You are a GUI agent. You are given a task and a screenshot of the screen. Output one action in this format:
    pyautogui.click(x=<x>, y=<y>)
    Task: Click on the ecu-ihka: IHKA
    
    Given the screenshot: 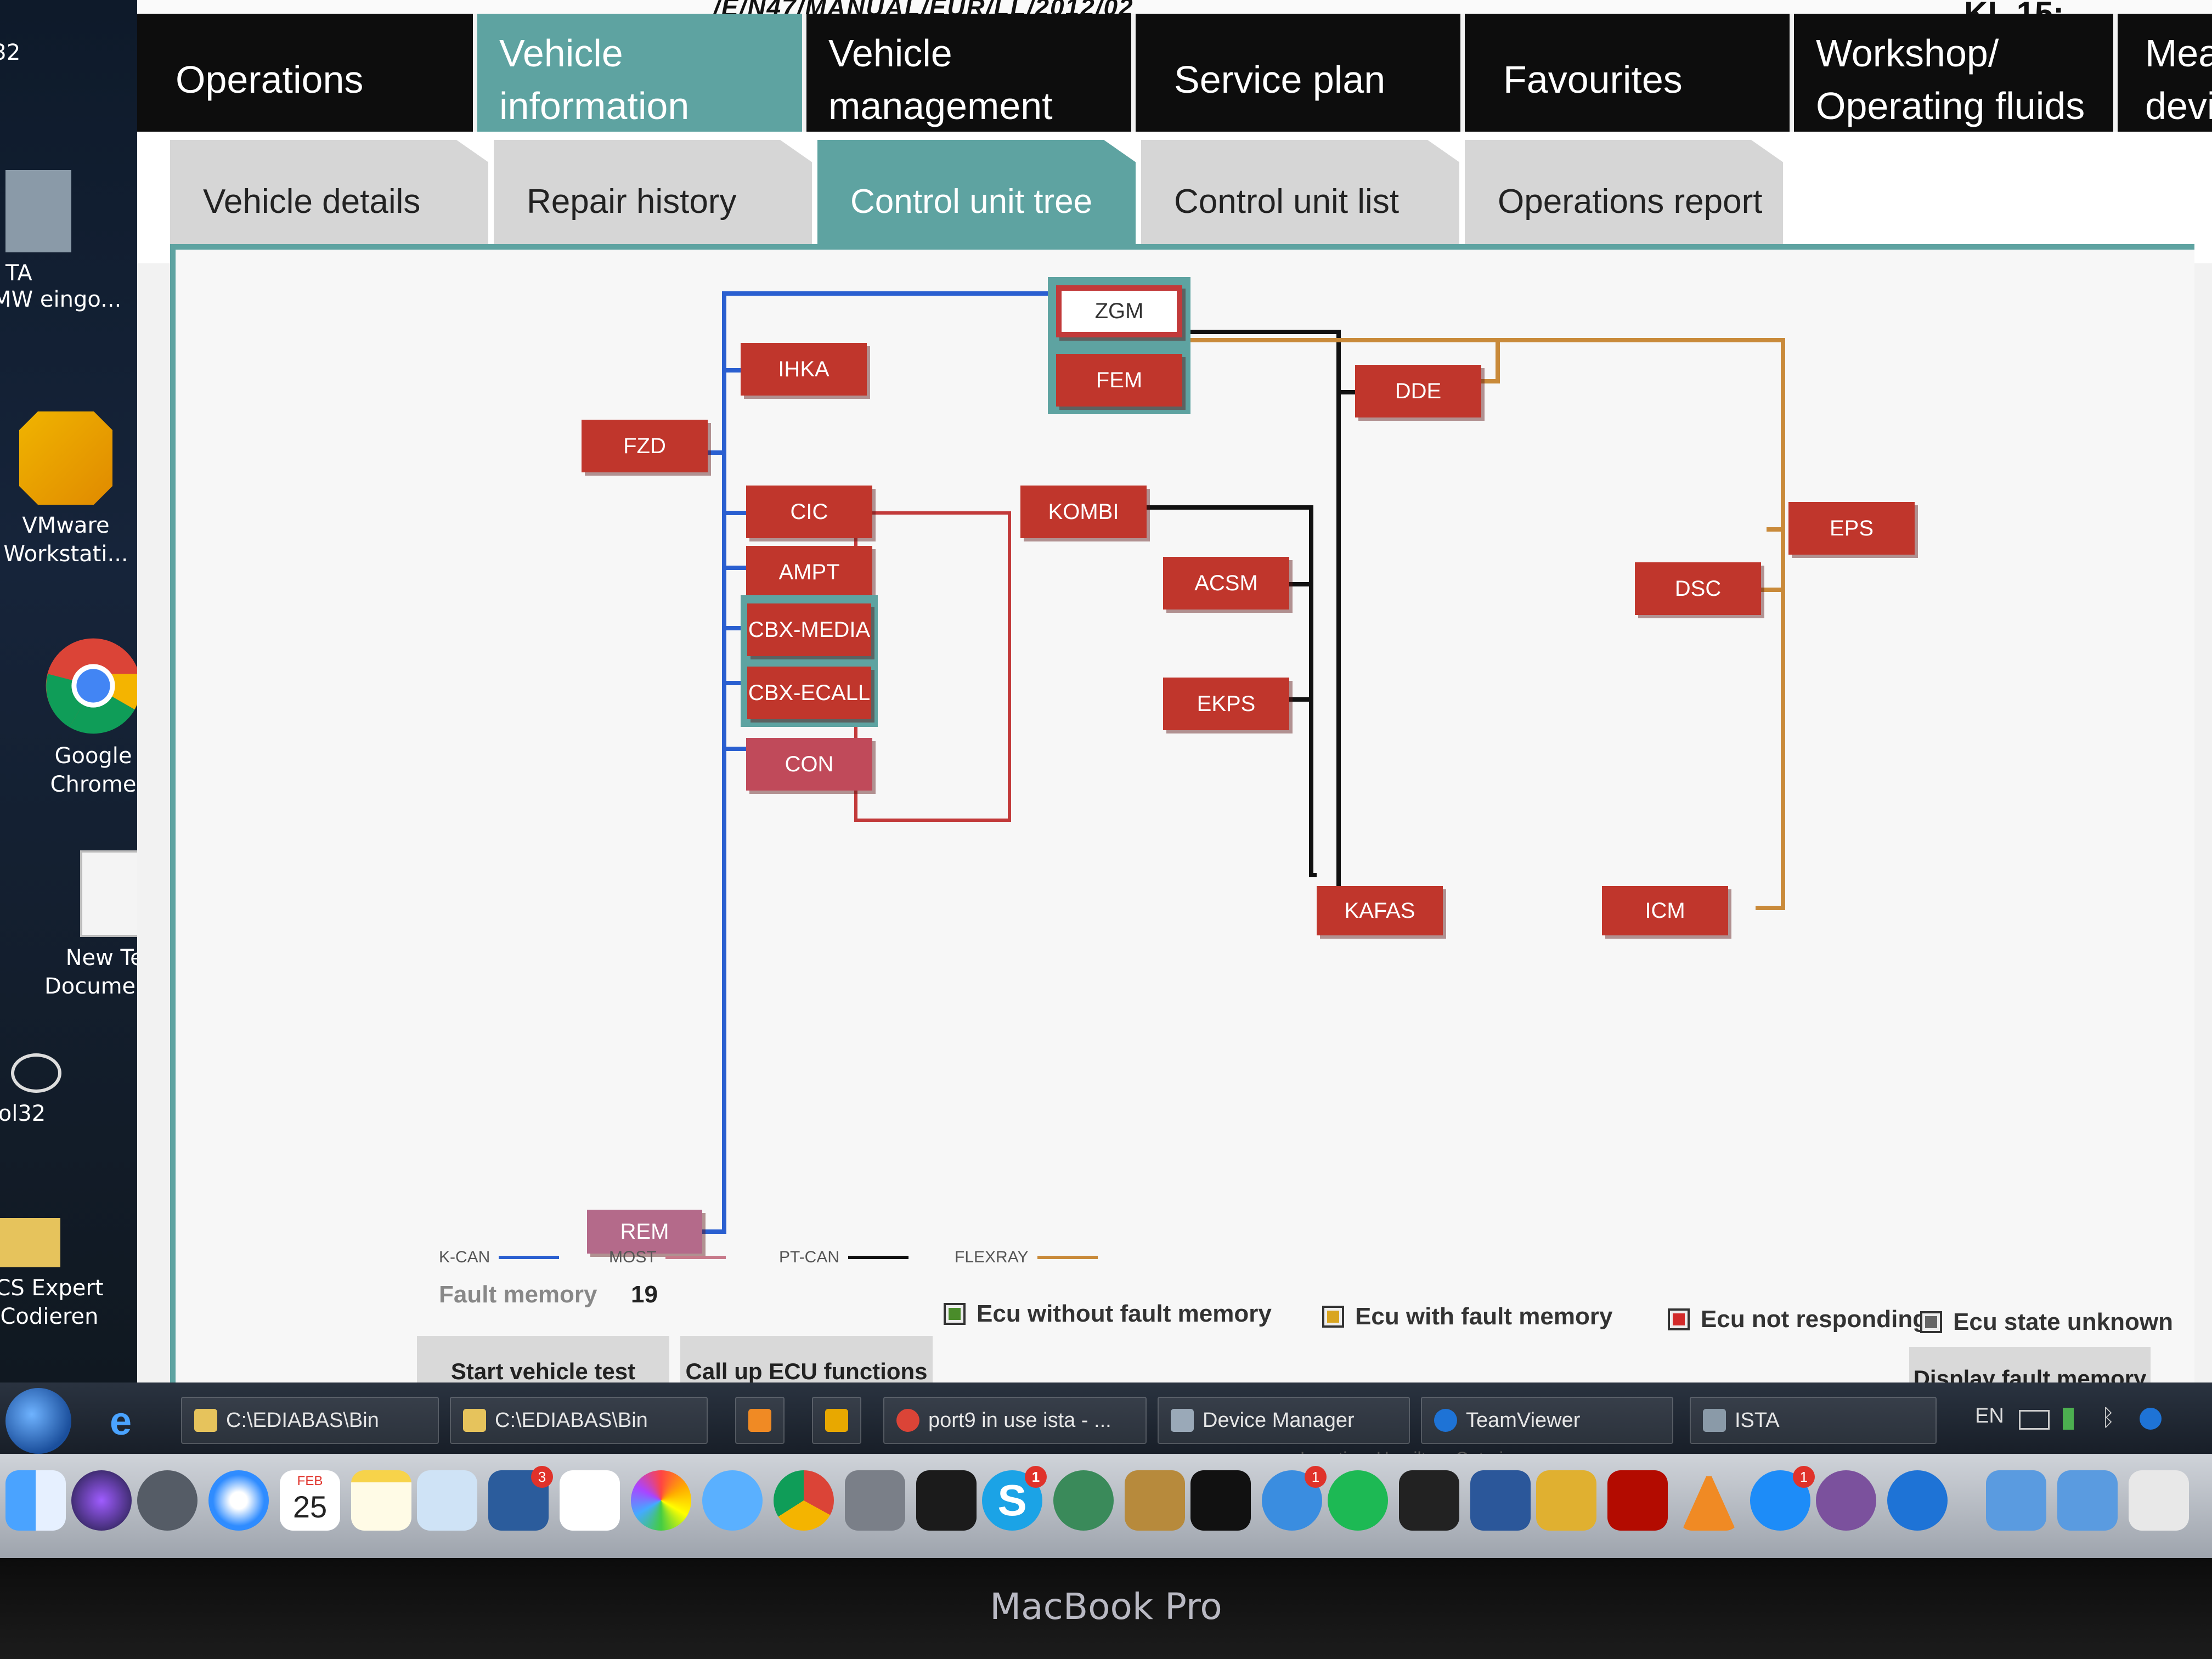 What is the action you would take?
    pyautogui.click(x=804, y=369)
    